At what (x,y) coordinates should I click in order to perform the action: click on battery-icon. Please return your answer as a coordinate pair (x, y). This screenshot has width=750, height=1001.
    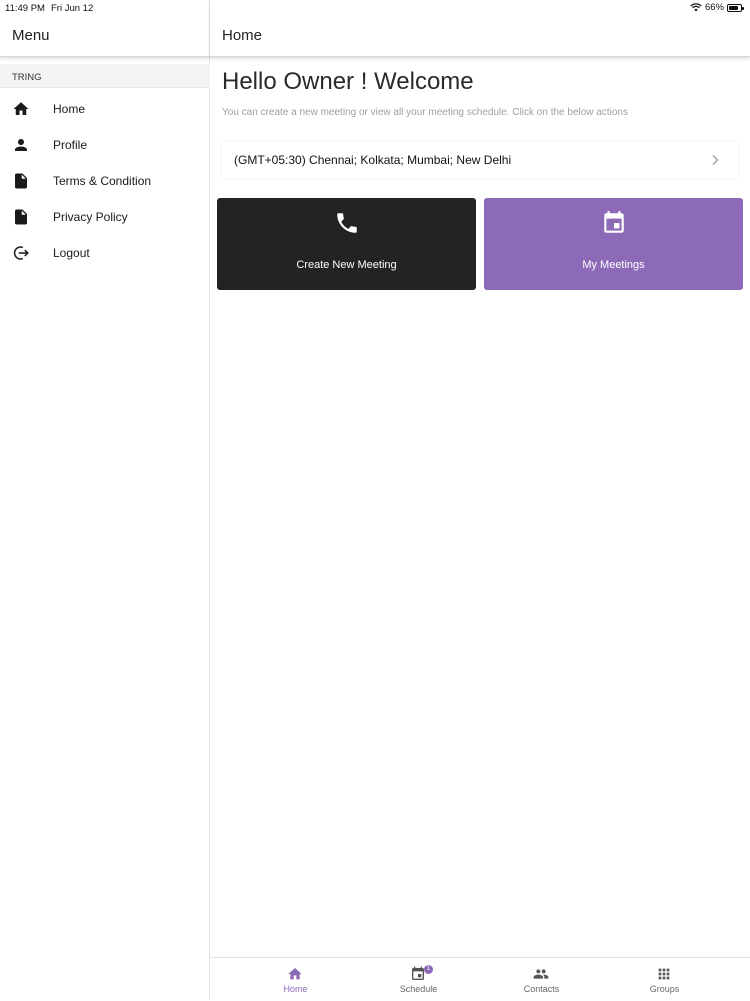
    Looking at the image, I should click on (735, 7).